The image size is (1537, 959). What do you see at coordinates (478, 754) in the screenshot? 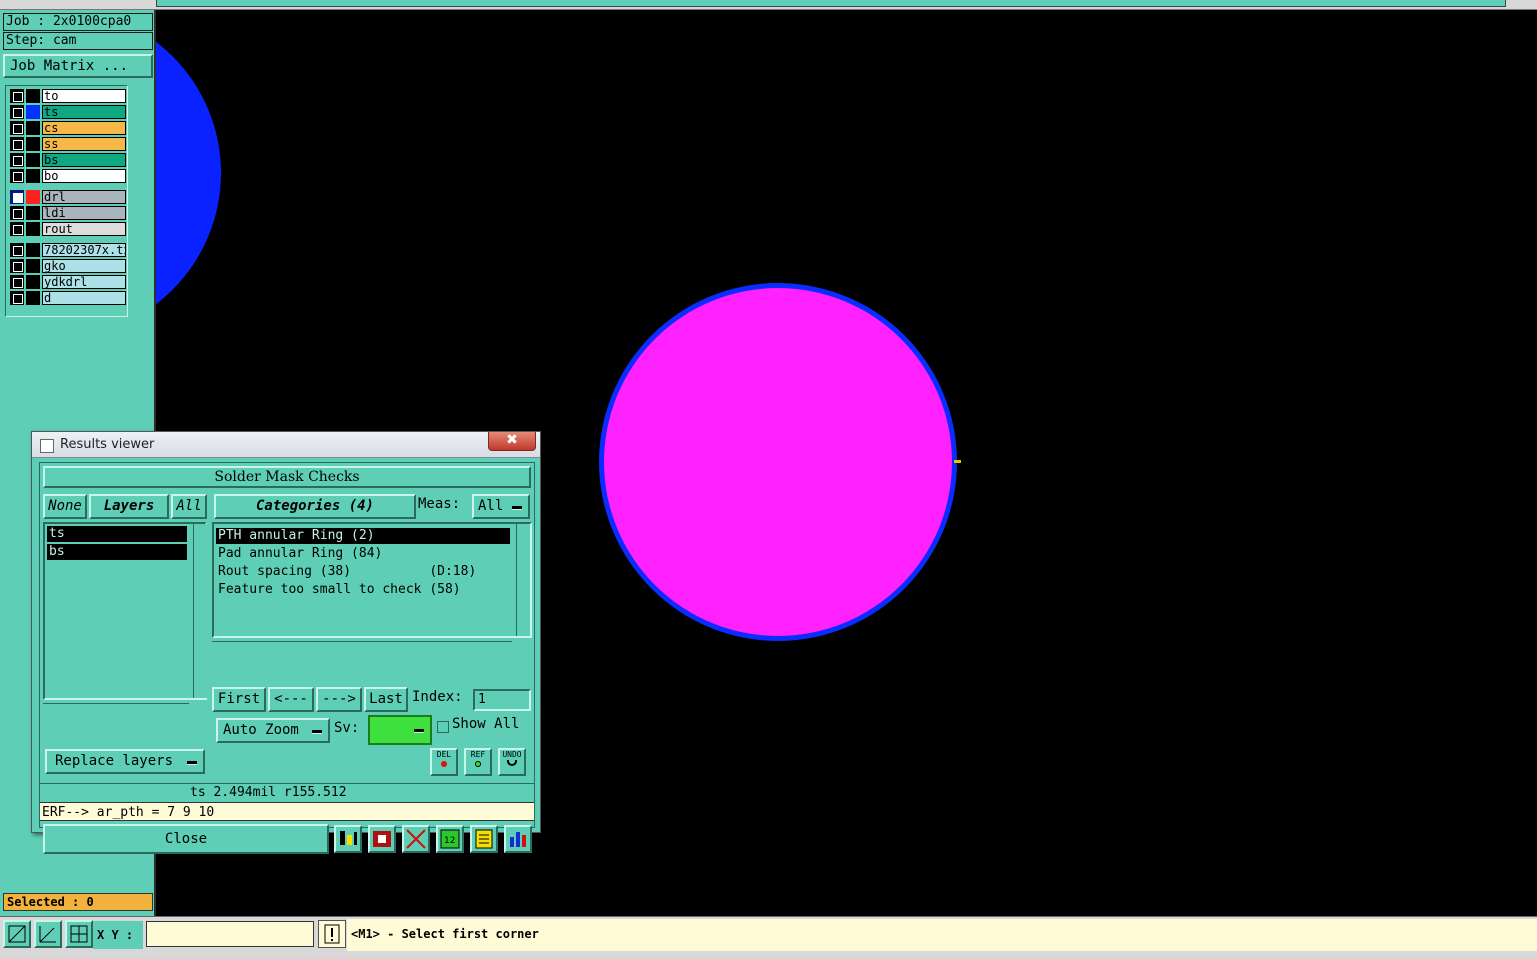
I see `ref-label: REF` at bounding box center [478, 754].